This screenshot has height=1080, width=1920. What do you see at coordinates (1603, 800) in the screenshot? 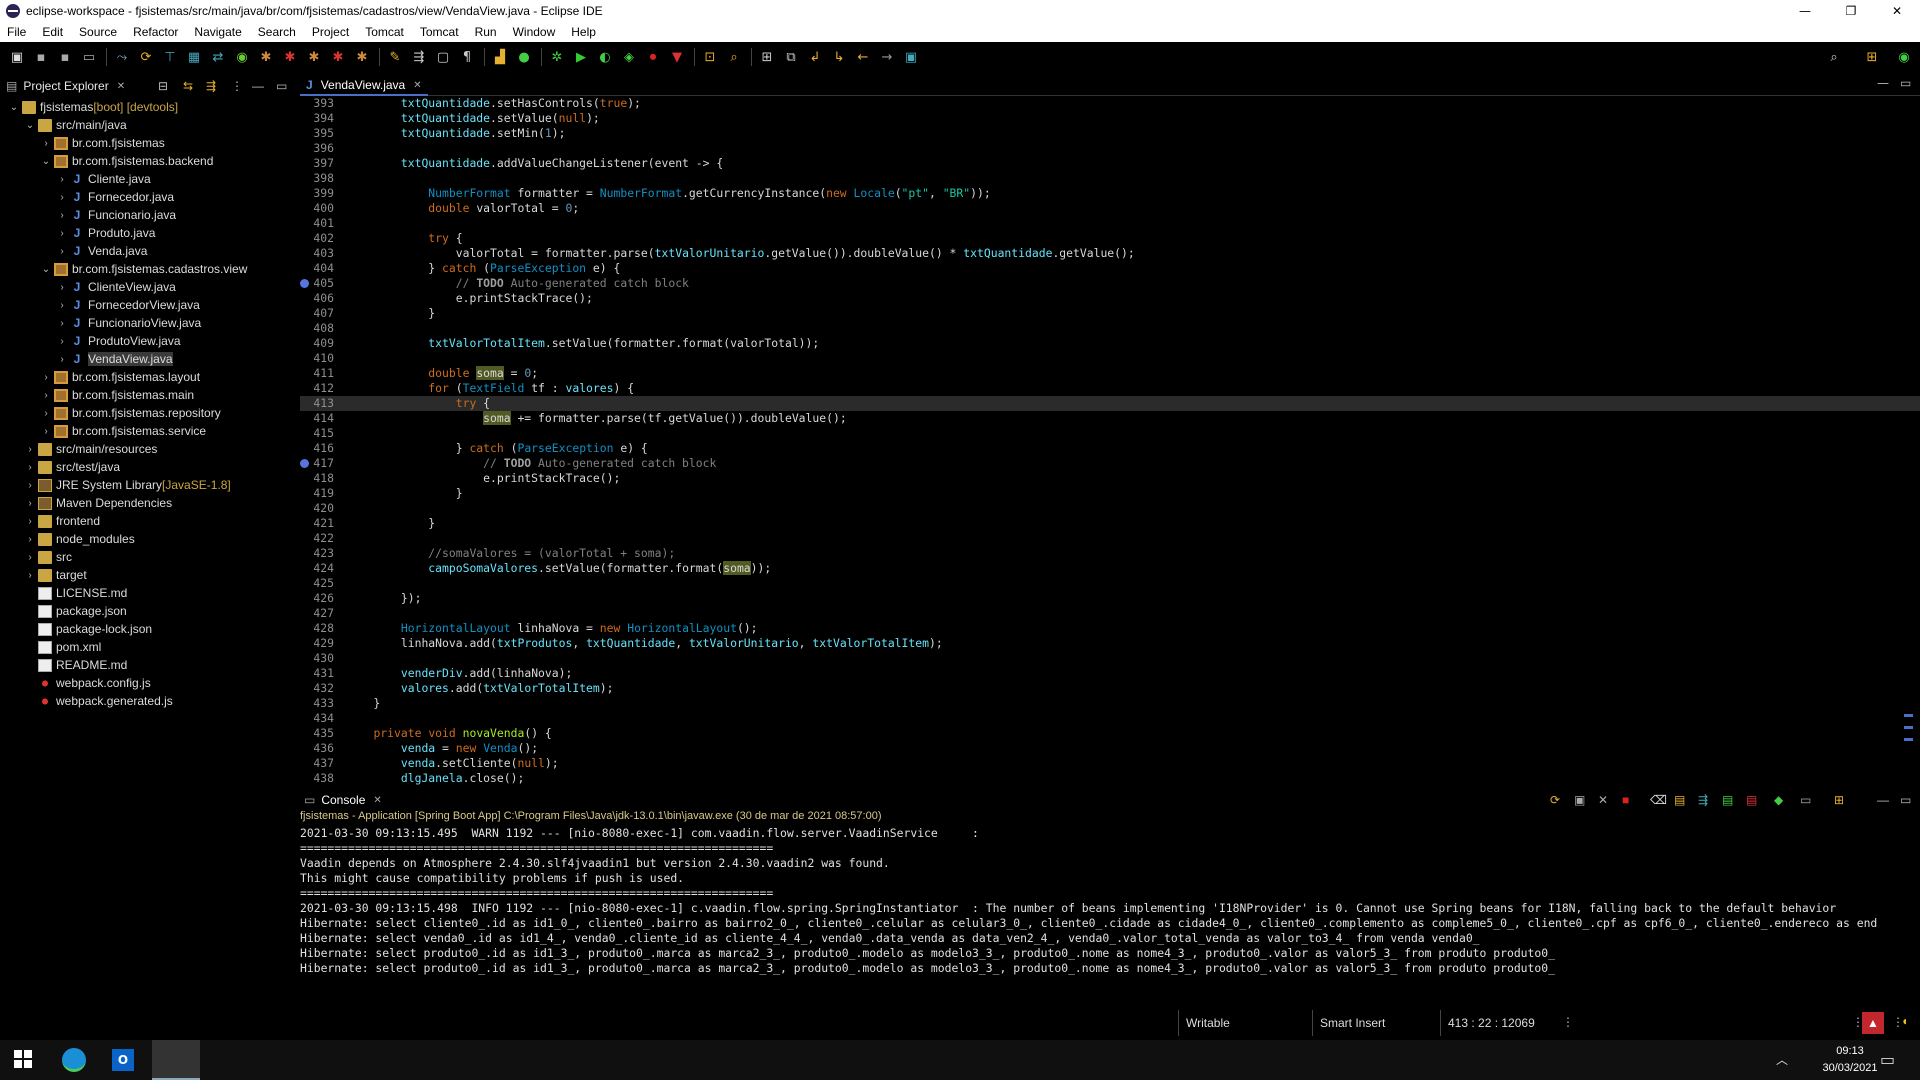
I see `remove-launch-icon: ✕` at bounding box center [1603, 800].